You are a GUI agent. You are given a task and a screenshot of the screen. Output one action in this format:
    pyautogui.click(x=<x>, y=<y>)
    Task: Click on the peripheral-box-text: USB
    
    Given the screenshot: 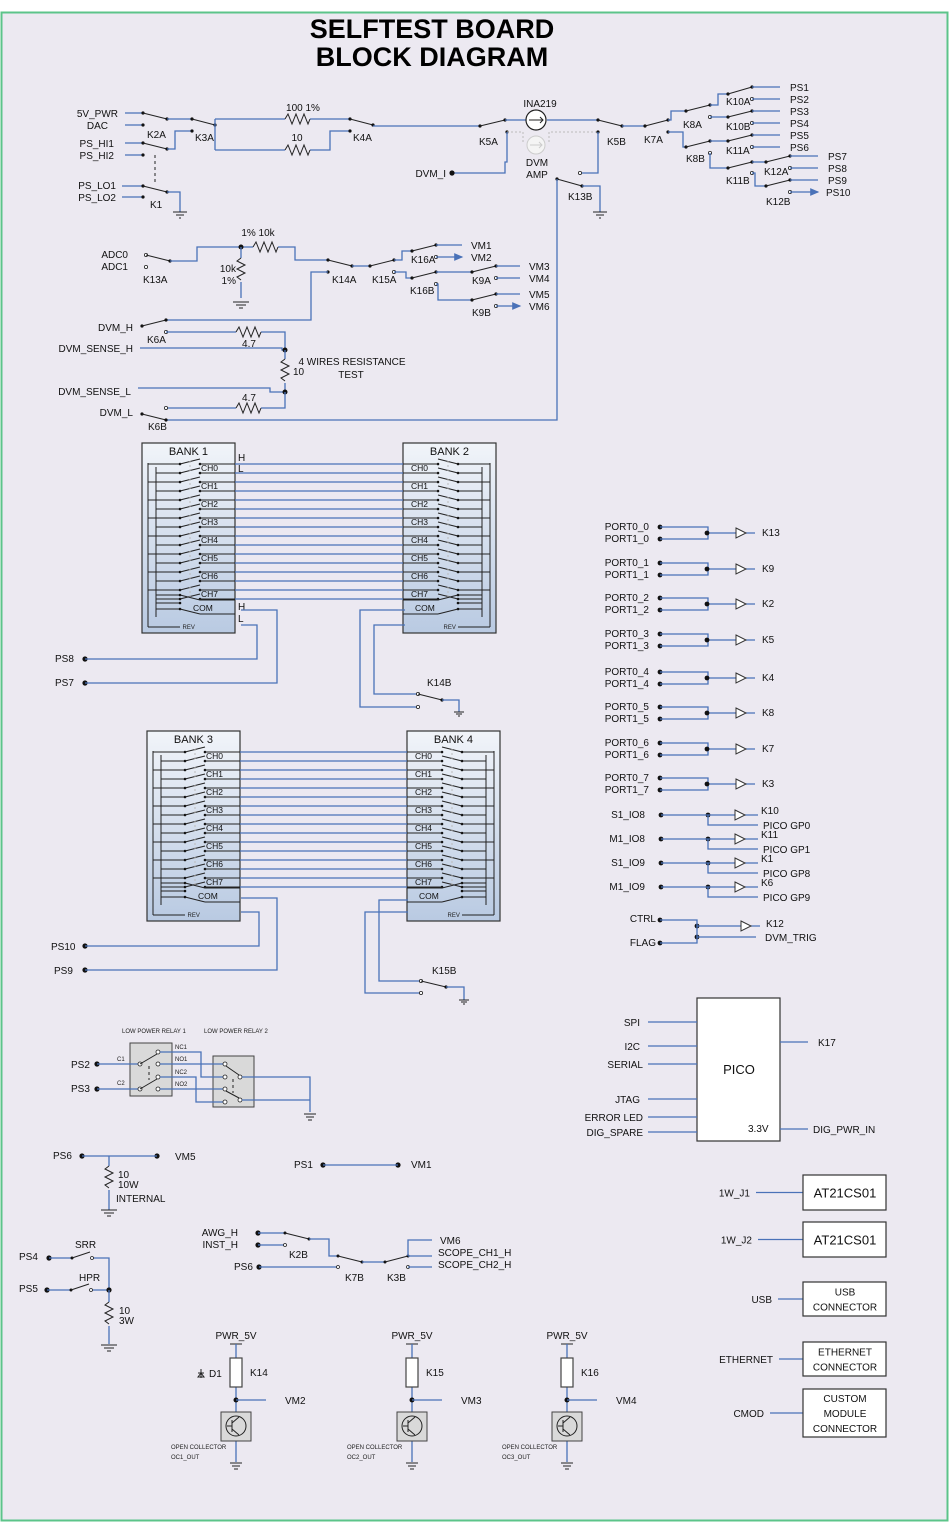 What is the action you would take?
    pyautogui.click(x=845, y=1293)
    